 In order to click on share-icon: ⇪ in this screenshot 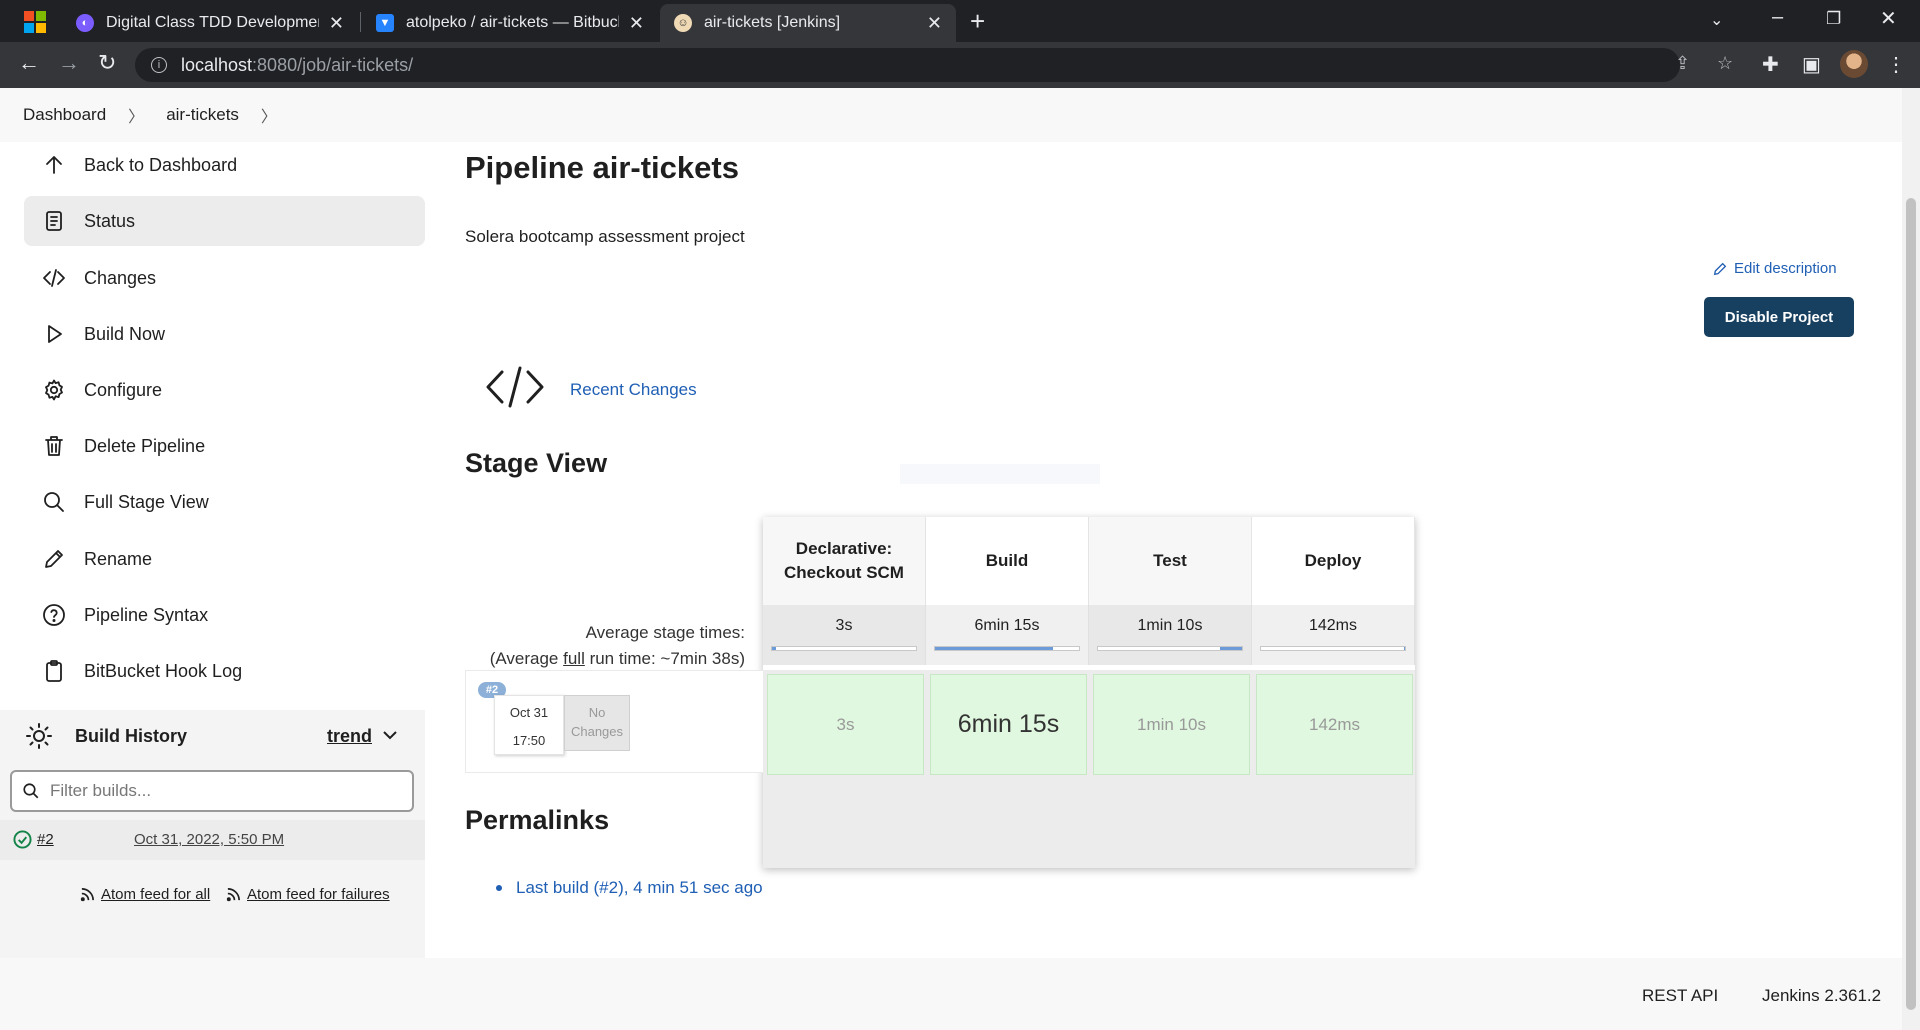, I will do `click(1682, 63)`.